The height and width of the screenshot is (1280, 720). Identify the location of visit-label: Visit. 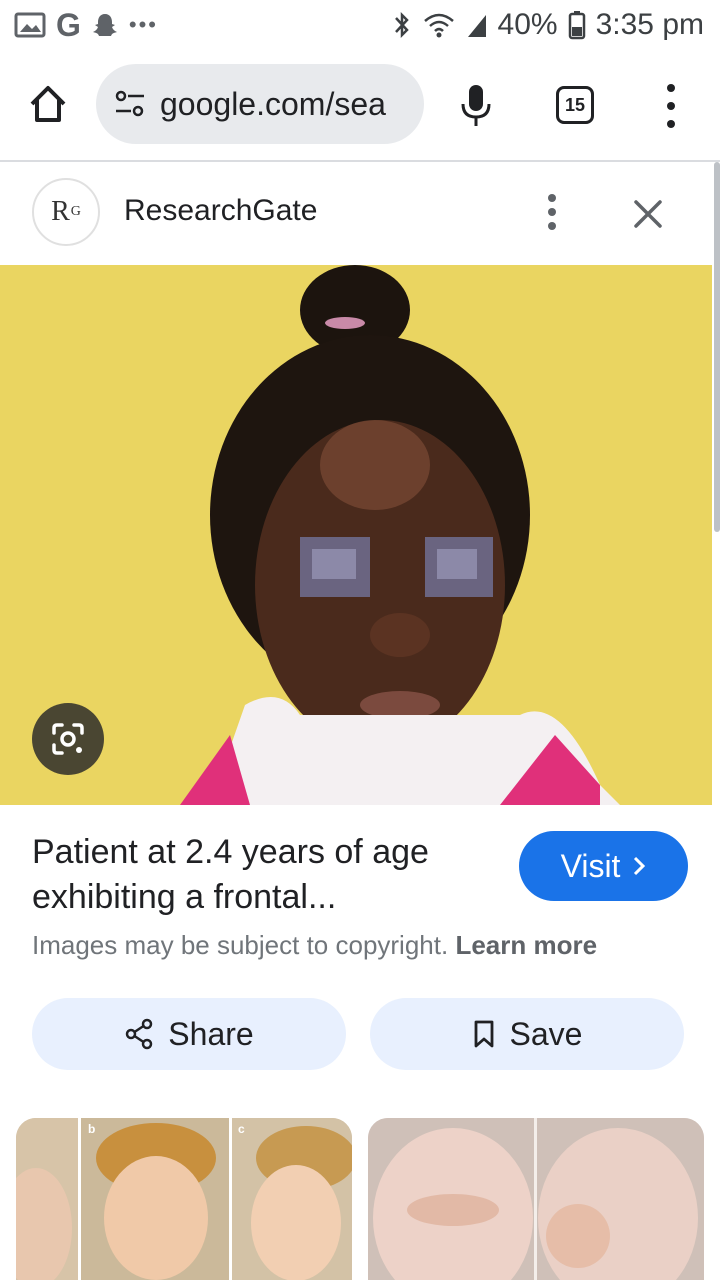
(590, 865).